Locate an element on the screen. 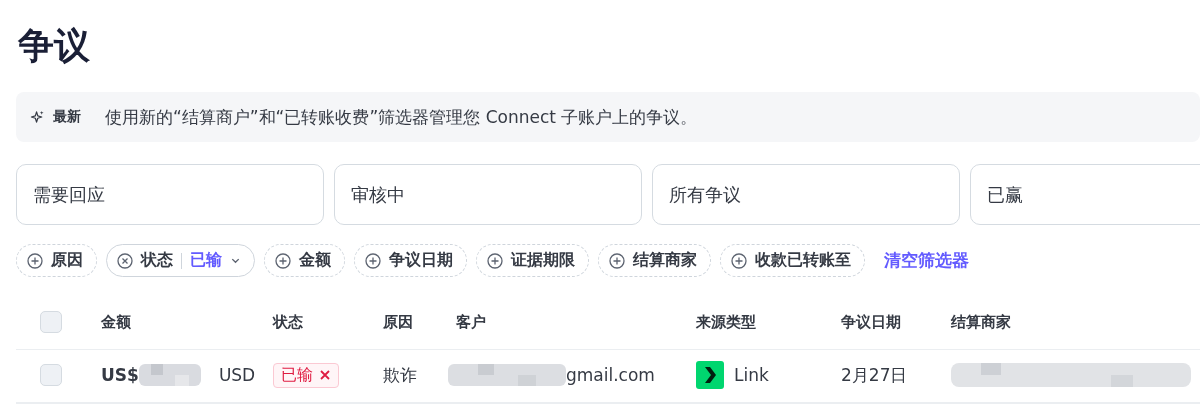 This screenshot has width=1200, height=408. filter-tab: 需要回应 is located at coordinates (170, 194).